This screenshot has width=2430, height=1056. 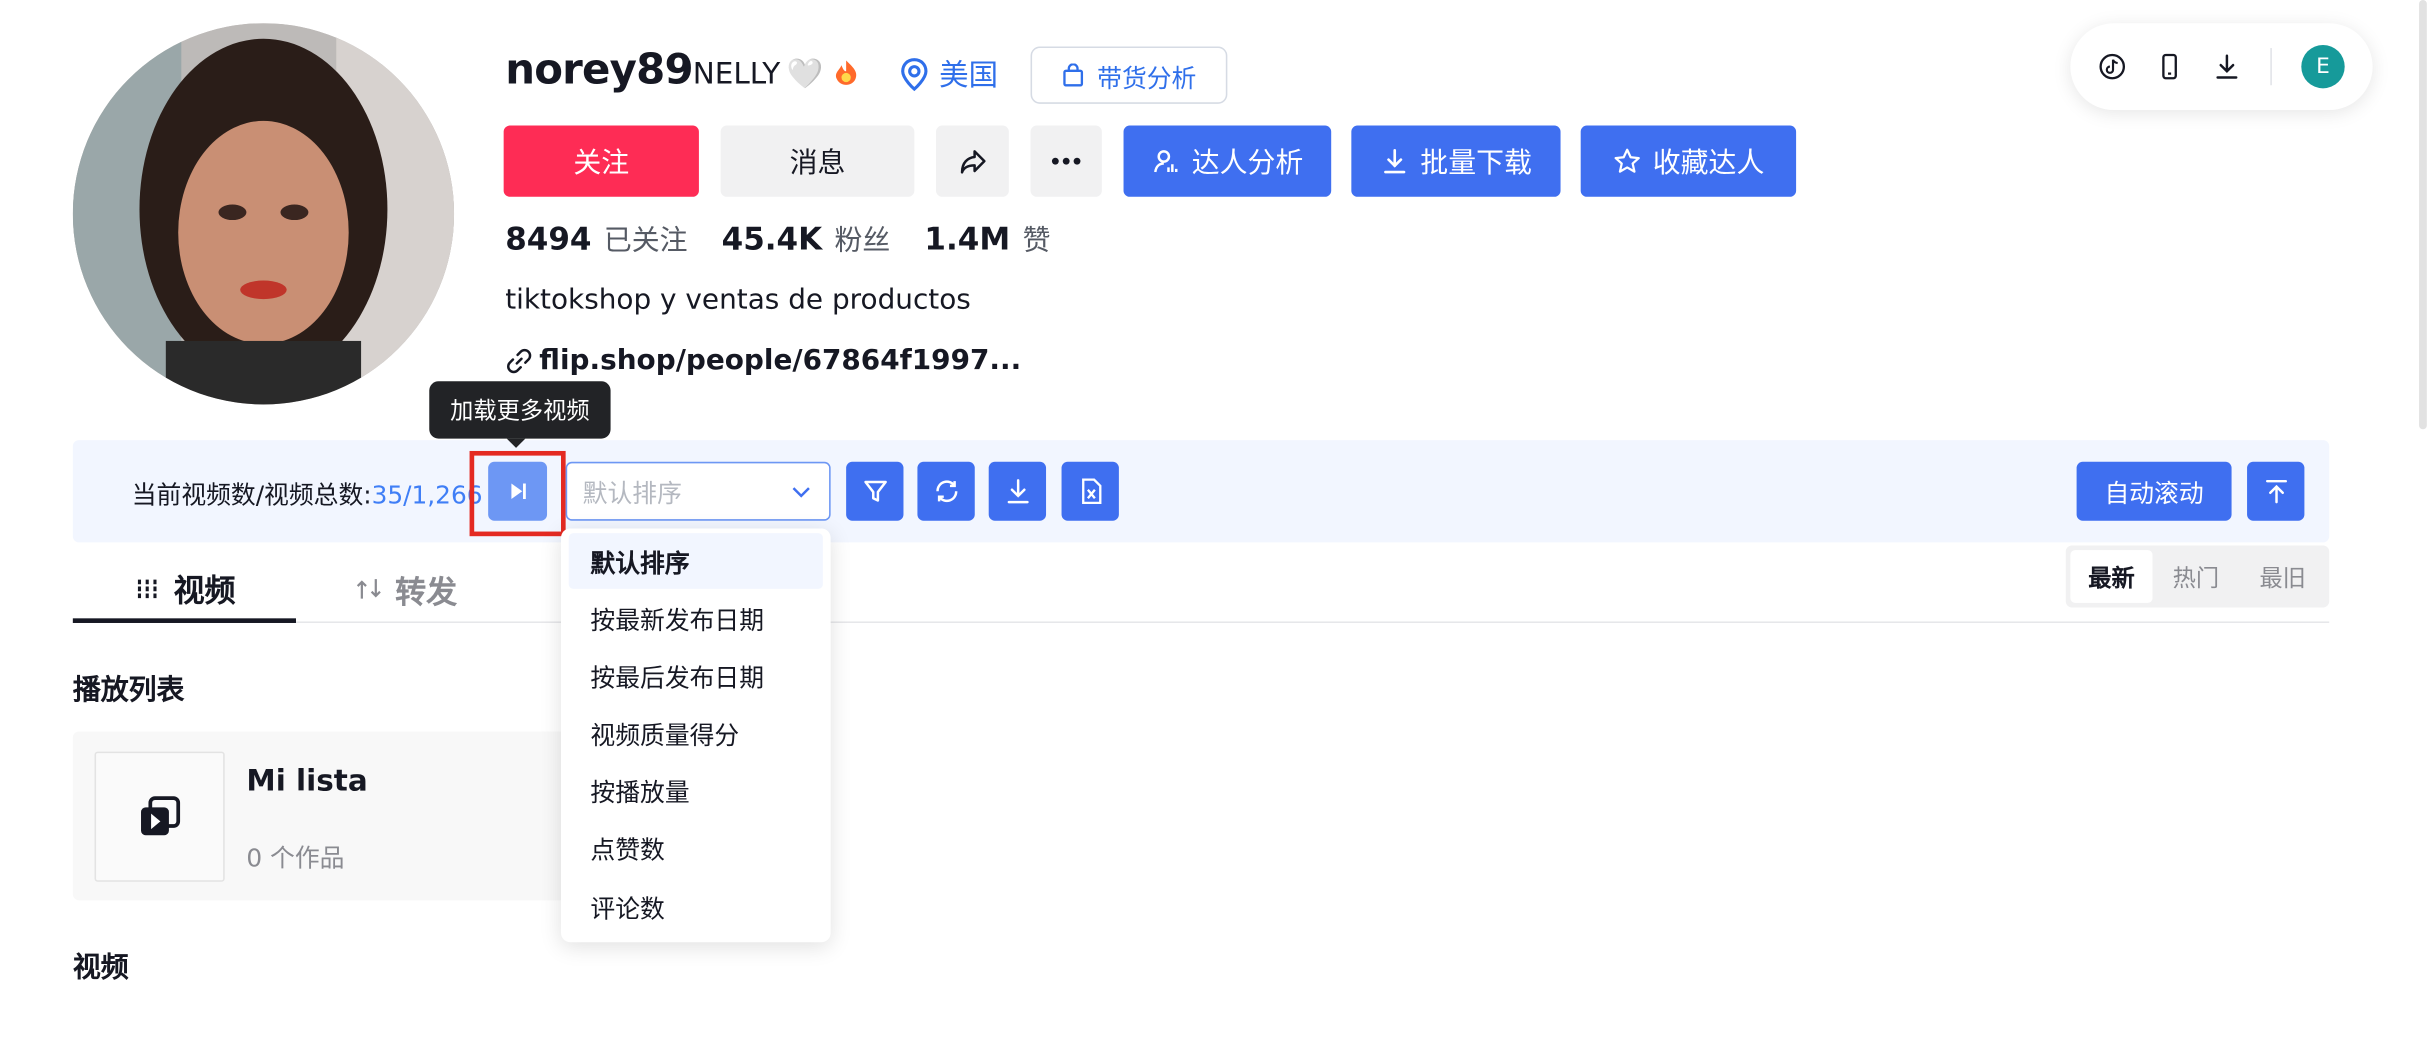 I want to click on creator-analysis-button: 达人分析, so click(x=1227, y=161).